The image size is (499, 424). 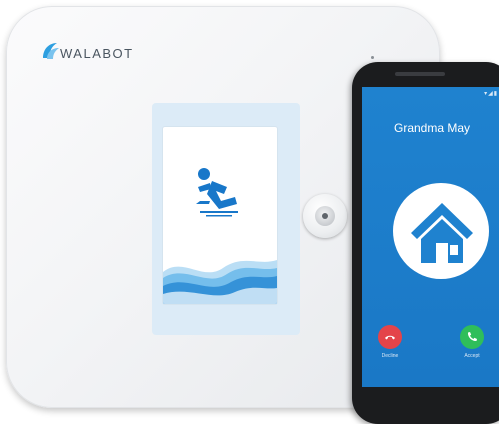 What do you see at coordinates (220, 282) in the screenshot?
I see `wave-graphic` at bounding box center [220, 282].